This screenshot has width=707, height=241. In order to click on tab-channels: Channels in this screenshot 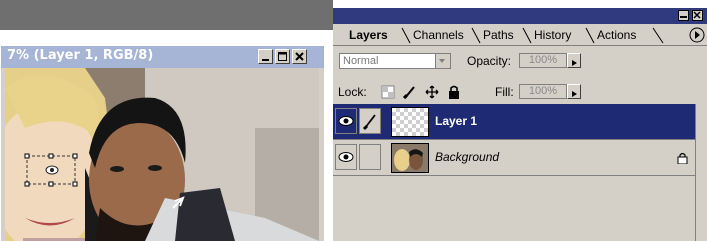, I will do `click(434, 35)`.